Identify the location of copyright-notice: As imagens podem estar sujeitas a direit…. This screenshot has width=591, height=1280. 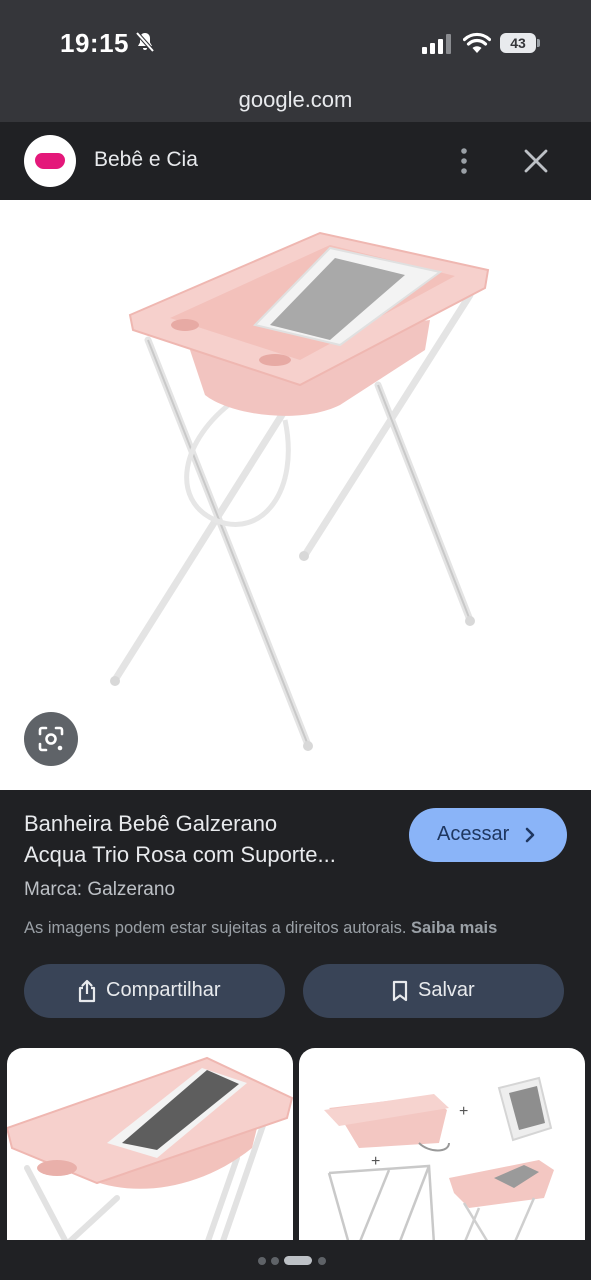
(260, 928).